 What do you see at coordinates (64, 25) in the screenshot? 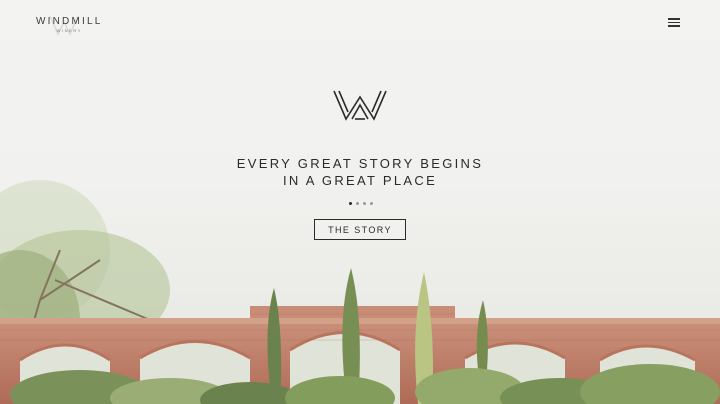
I see `brand-monogram-icon` at bounding box center [64, 25].